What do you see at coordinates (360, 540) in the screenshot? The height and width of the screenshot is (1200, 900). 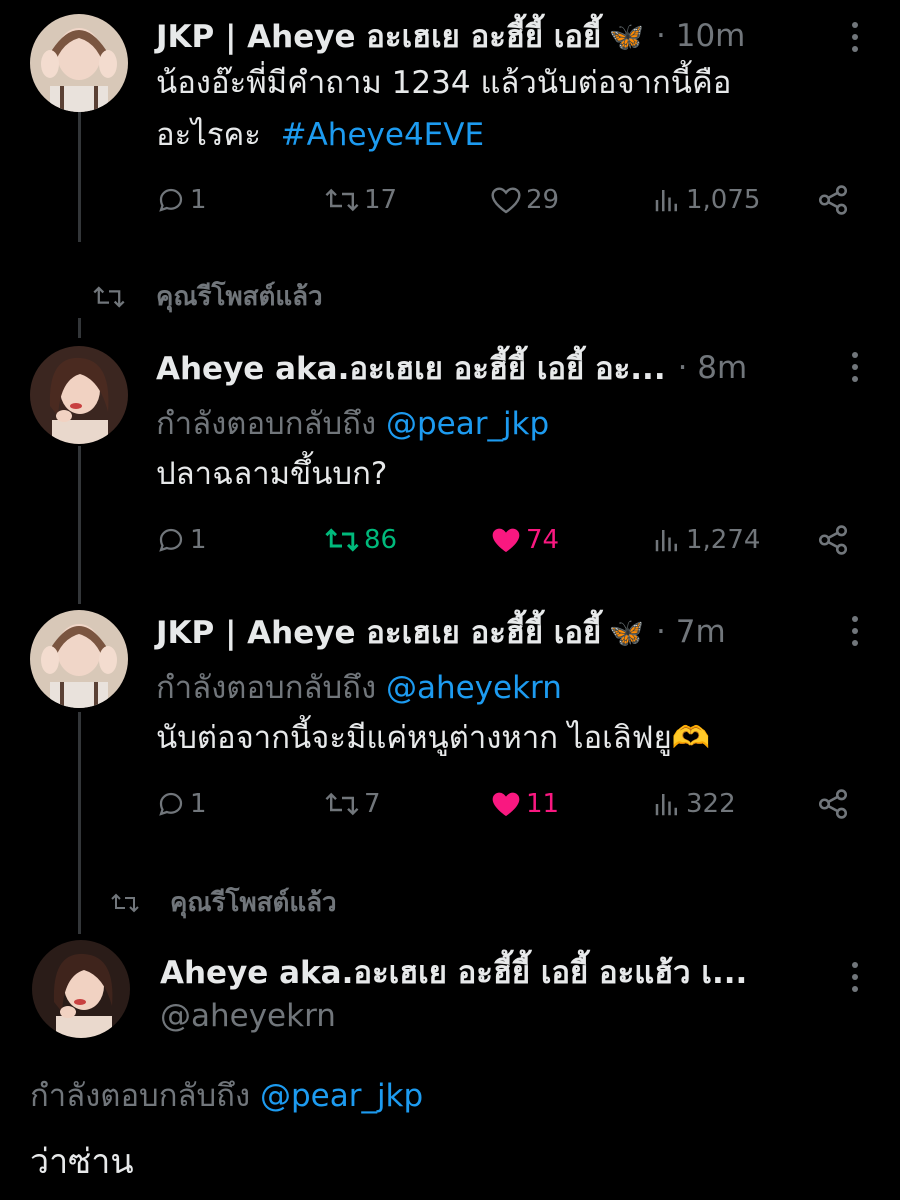 I see `repost-button: 86` at bounding box center [360, 540].